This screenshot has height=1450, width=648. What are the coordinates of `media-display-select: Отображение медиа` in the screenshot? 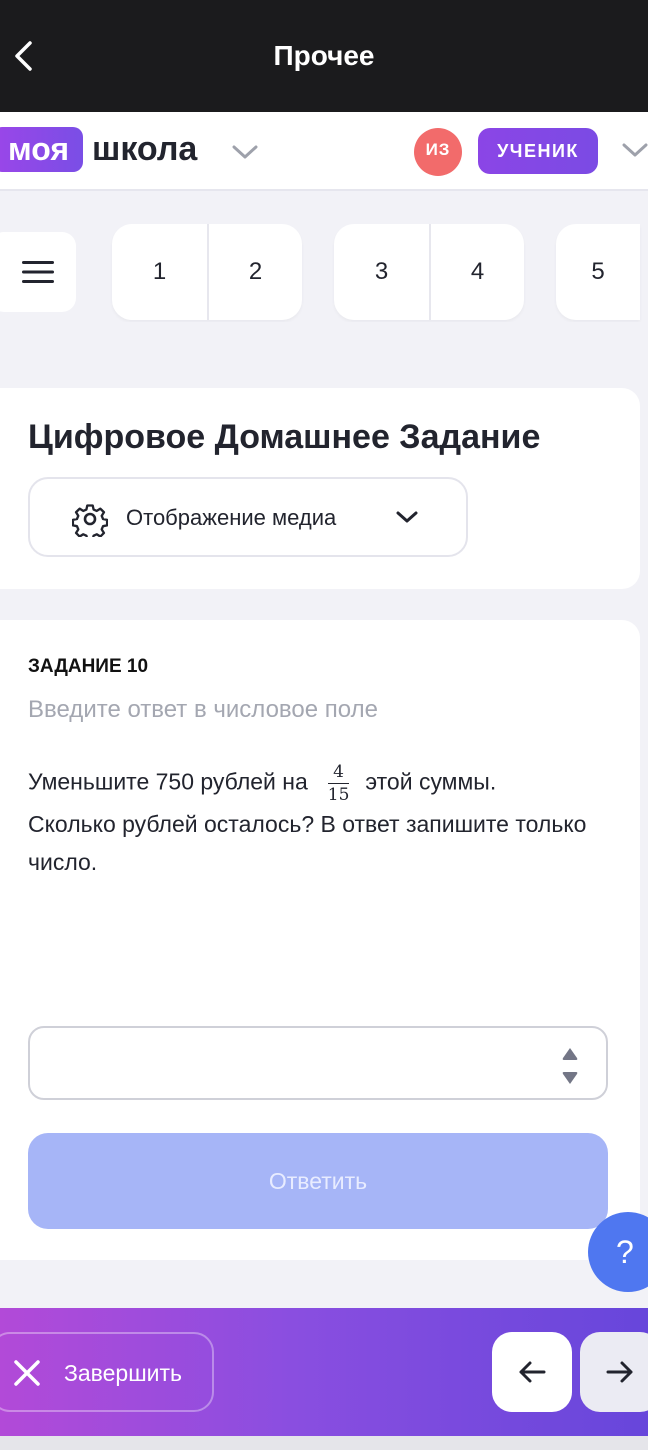 It's located at (248, 517).